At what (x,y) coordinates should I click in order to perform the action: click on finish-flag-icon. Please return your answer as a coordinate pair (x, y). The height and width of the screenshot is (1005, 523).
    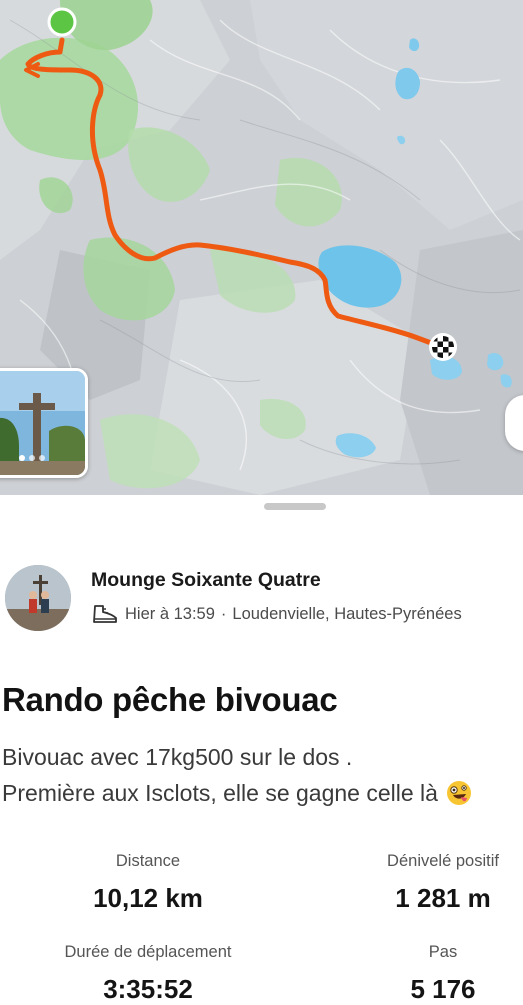
    Looking at the image, I should click on (443, 347).